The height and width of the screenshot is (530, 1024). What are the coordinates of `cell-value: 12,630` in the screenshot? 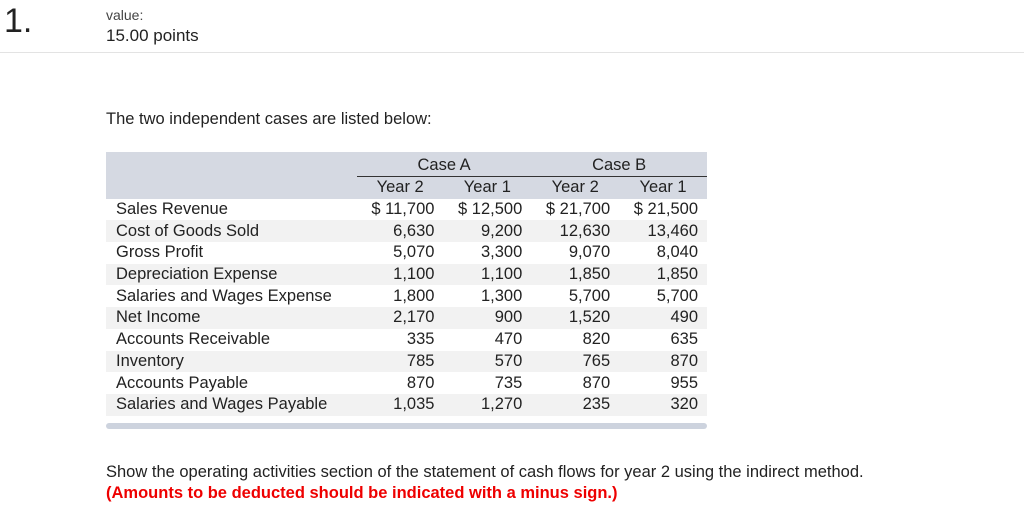 It's located at (585, 230).